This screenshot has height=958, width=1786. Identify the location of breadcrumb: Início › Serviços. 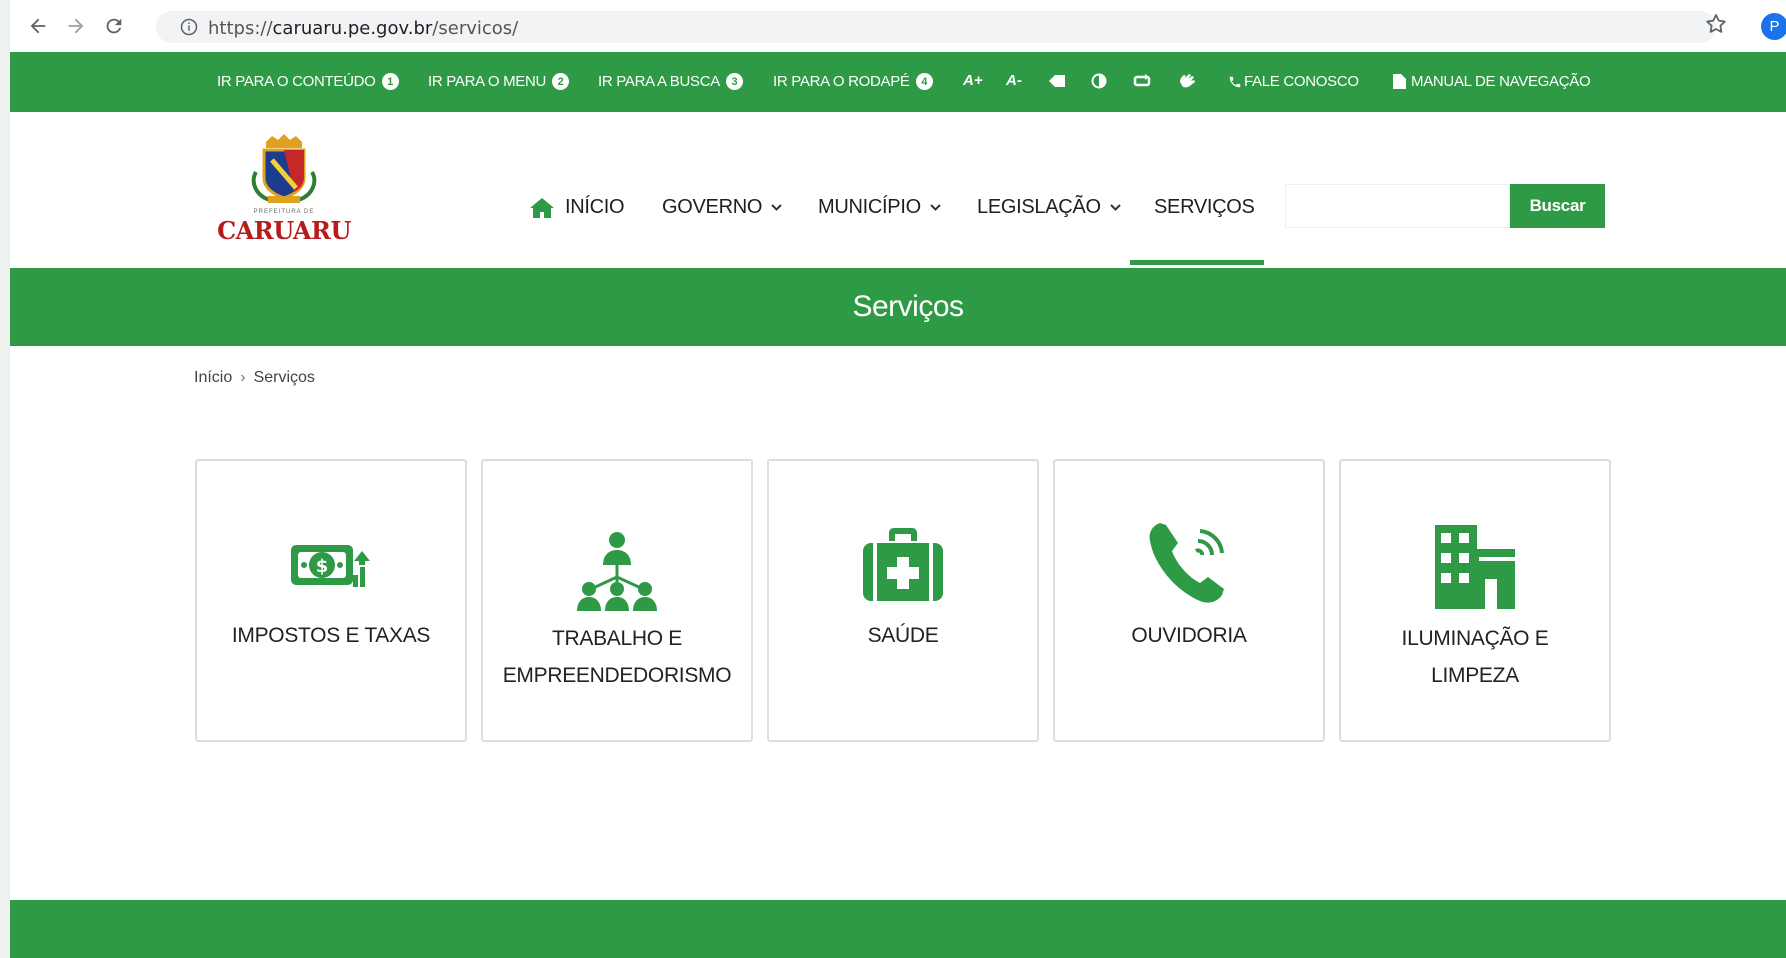
(254, 378).